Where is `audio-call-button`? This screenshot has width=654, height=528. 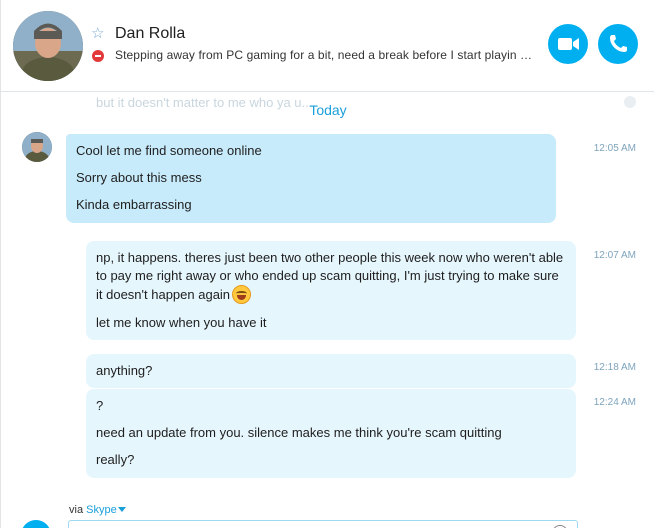
audio-call-button is located at coordinates (618, 44).